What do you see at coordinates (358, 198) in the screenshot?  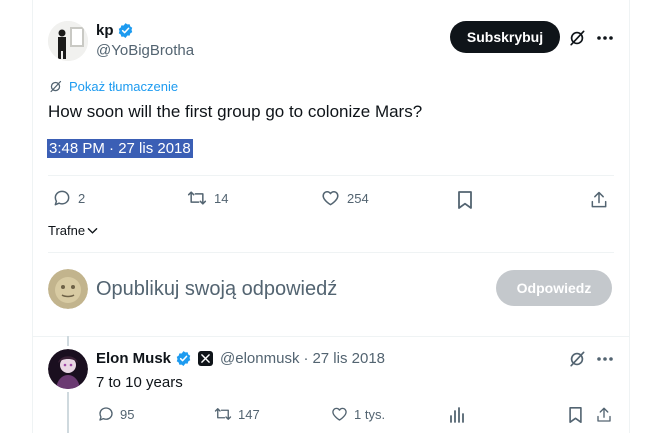 I see `like-count: 254` at bounding box center [358, 198].